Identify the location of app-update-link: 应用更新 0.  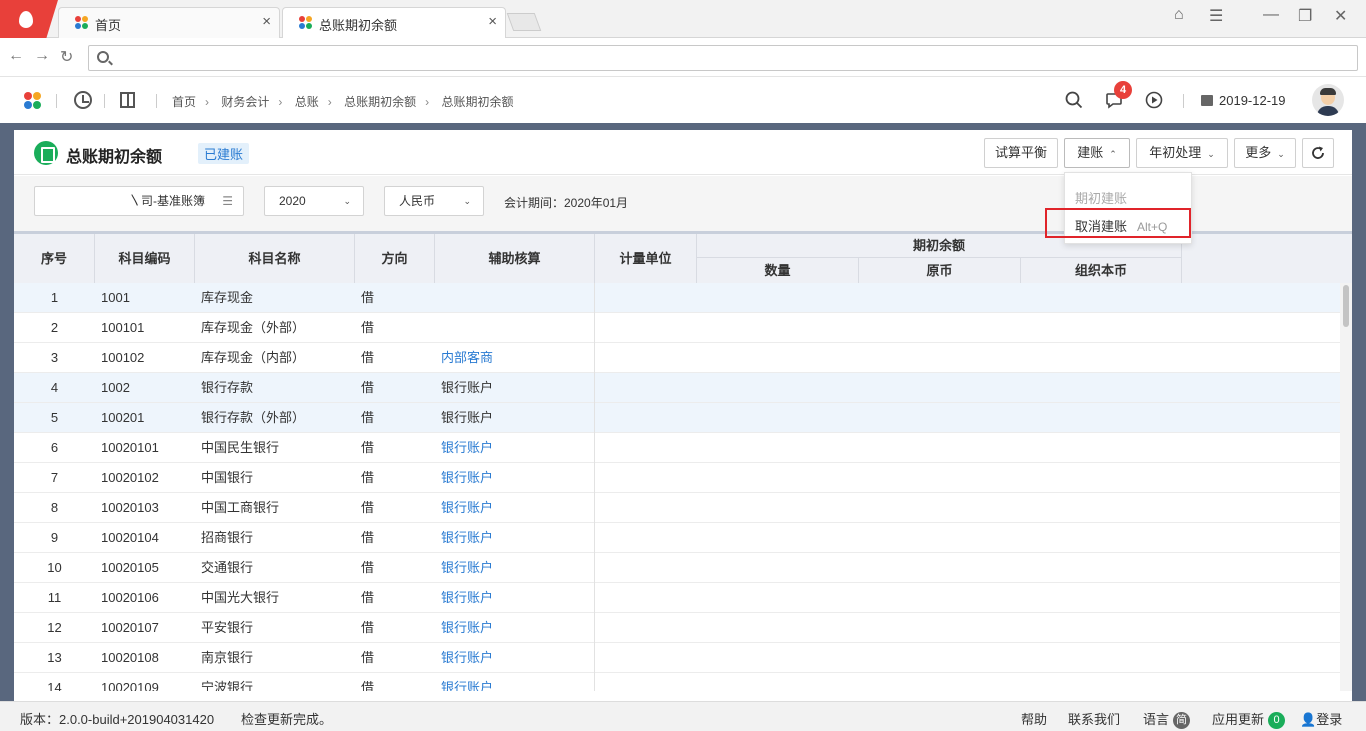
(1249, 719).